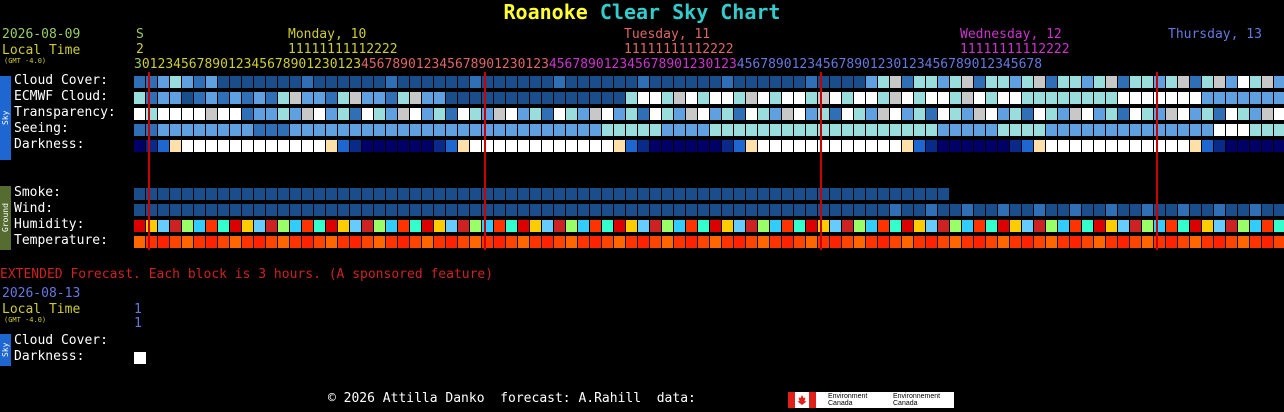  I want to click on environment-canada-logo: Environment Canada Environnement Canada, so click(871, 400).